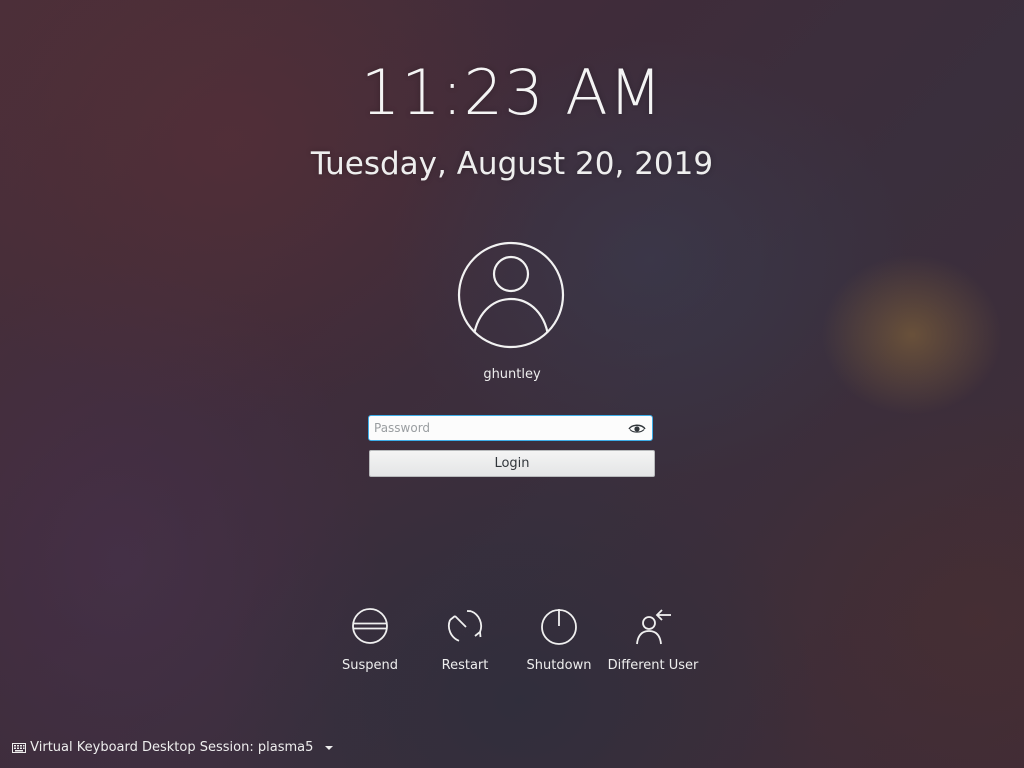  Describe the element at coordinates (228, 747) in the screenshot. I see `session-label: Desktop Session: plasma5` at that location.